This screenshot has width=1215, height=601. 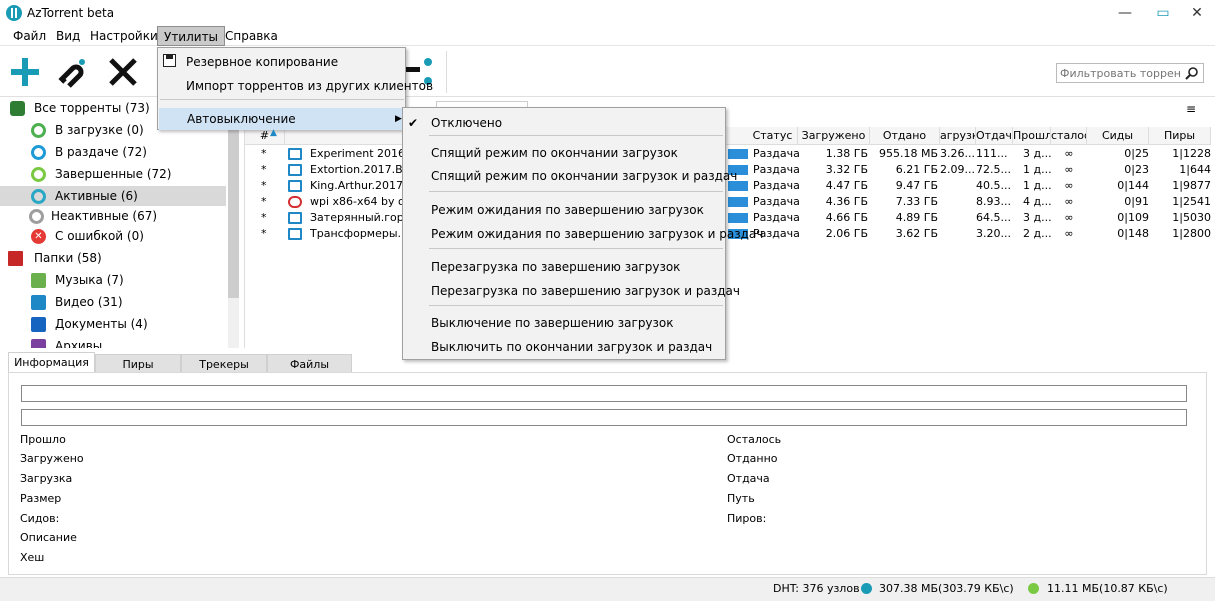 What do you see at coordinates (233, 203) in the screenshot?
I see `sidebar-scrollbar-thumb` at bounding box center [233, 203].